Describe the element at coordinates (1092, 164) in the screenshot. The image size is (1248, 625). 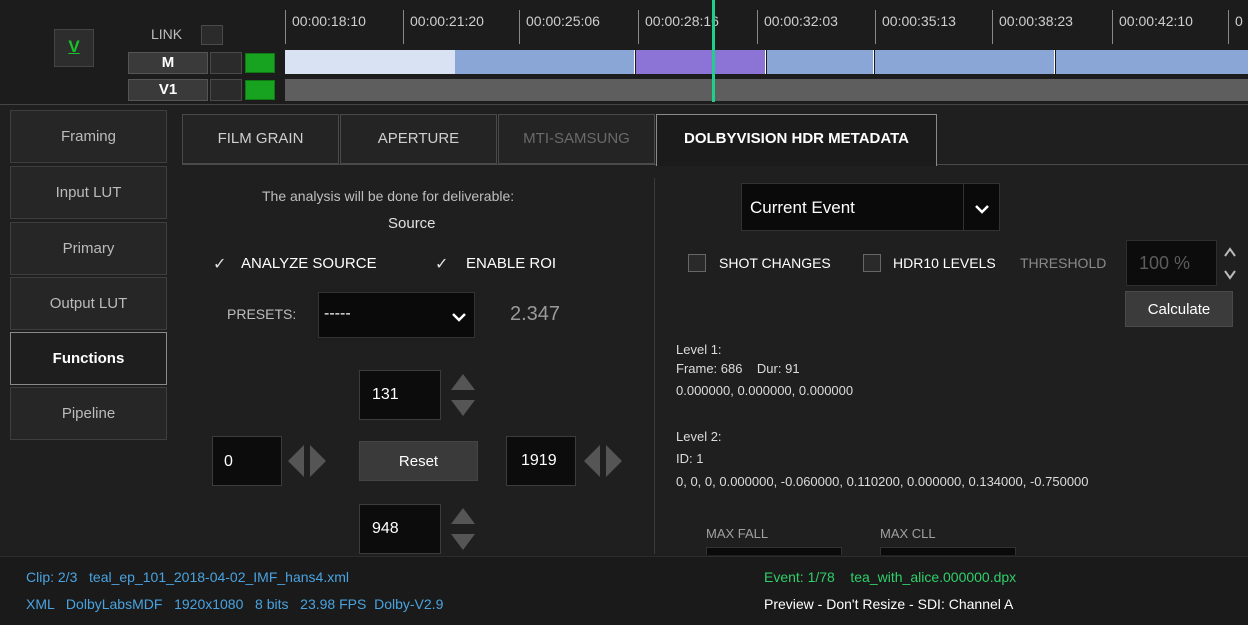
I see `tab-underline-right` at that location.